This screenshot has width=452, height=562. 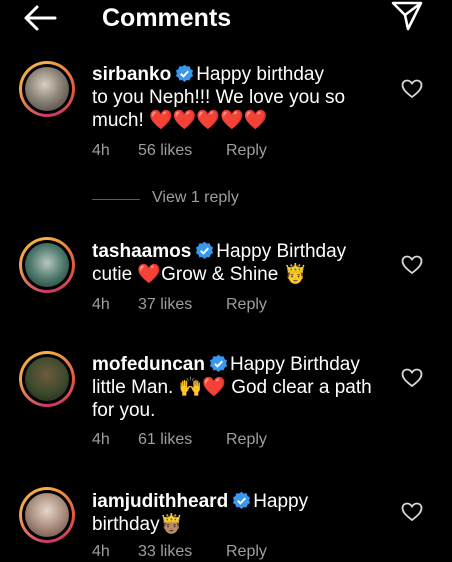 What do you see at coordinates (148, 364) in the screenshot?
I see `comment-username: mofeduncan` at bounding box center [148, 364].